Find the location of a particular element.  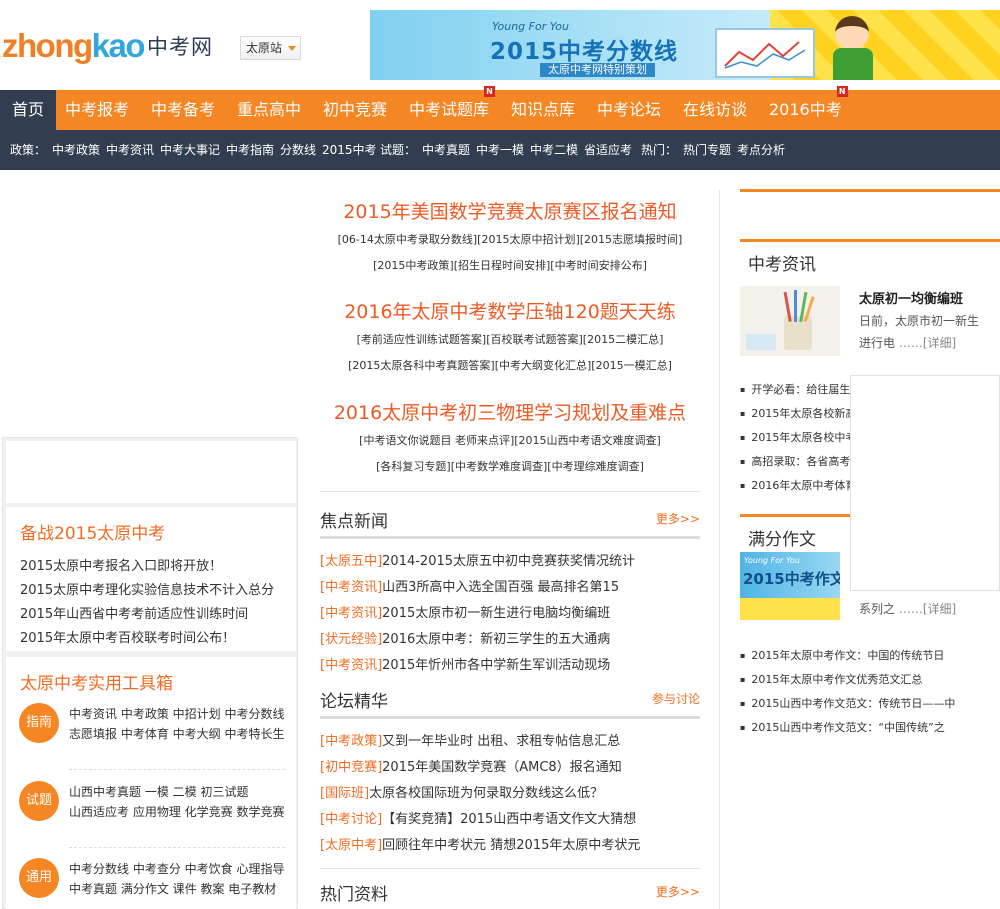

prep-link: 2015年太原中考百校联考时间公布！ is located at coordinates (127, 636).